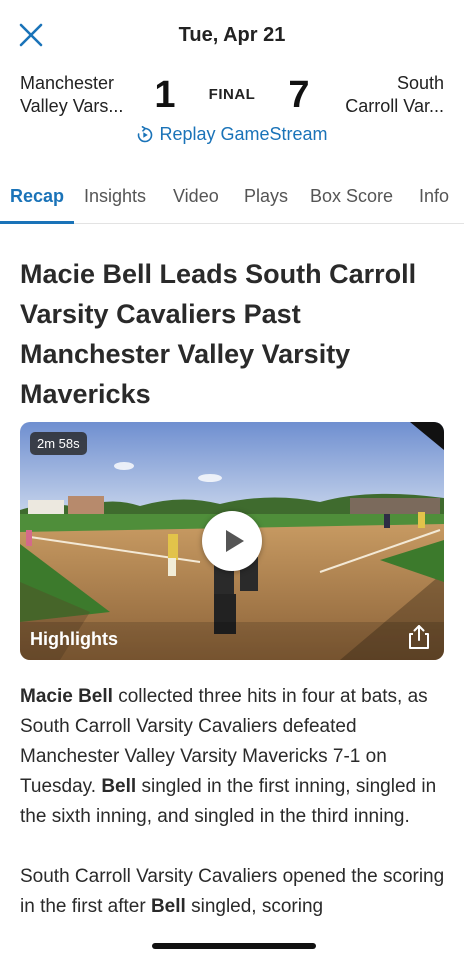  I want to click on replay-icon, so click(145, 133).